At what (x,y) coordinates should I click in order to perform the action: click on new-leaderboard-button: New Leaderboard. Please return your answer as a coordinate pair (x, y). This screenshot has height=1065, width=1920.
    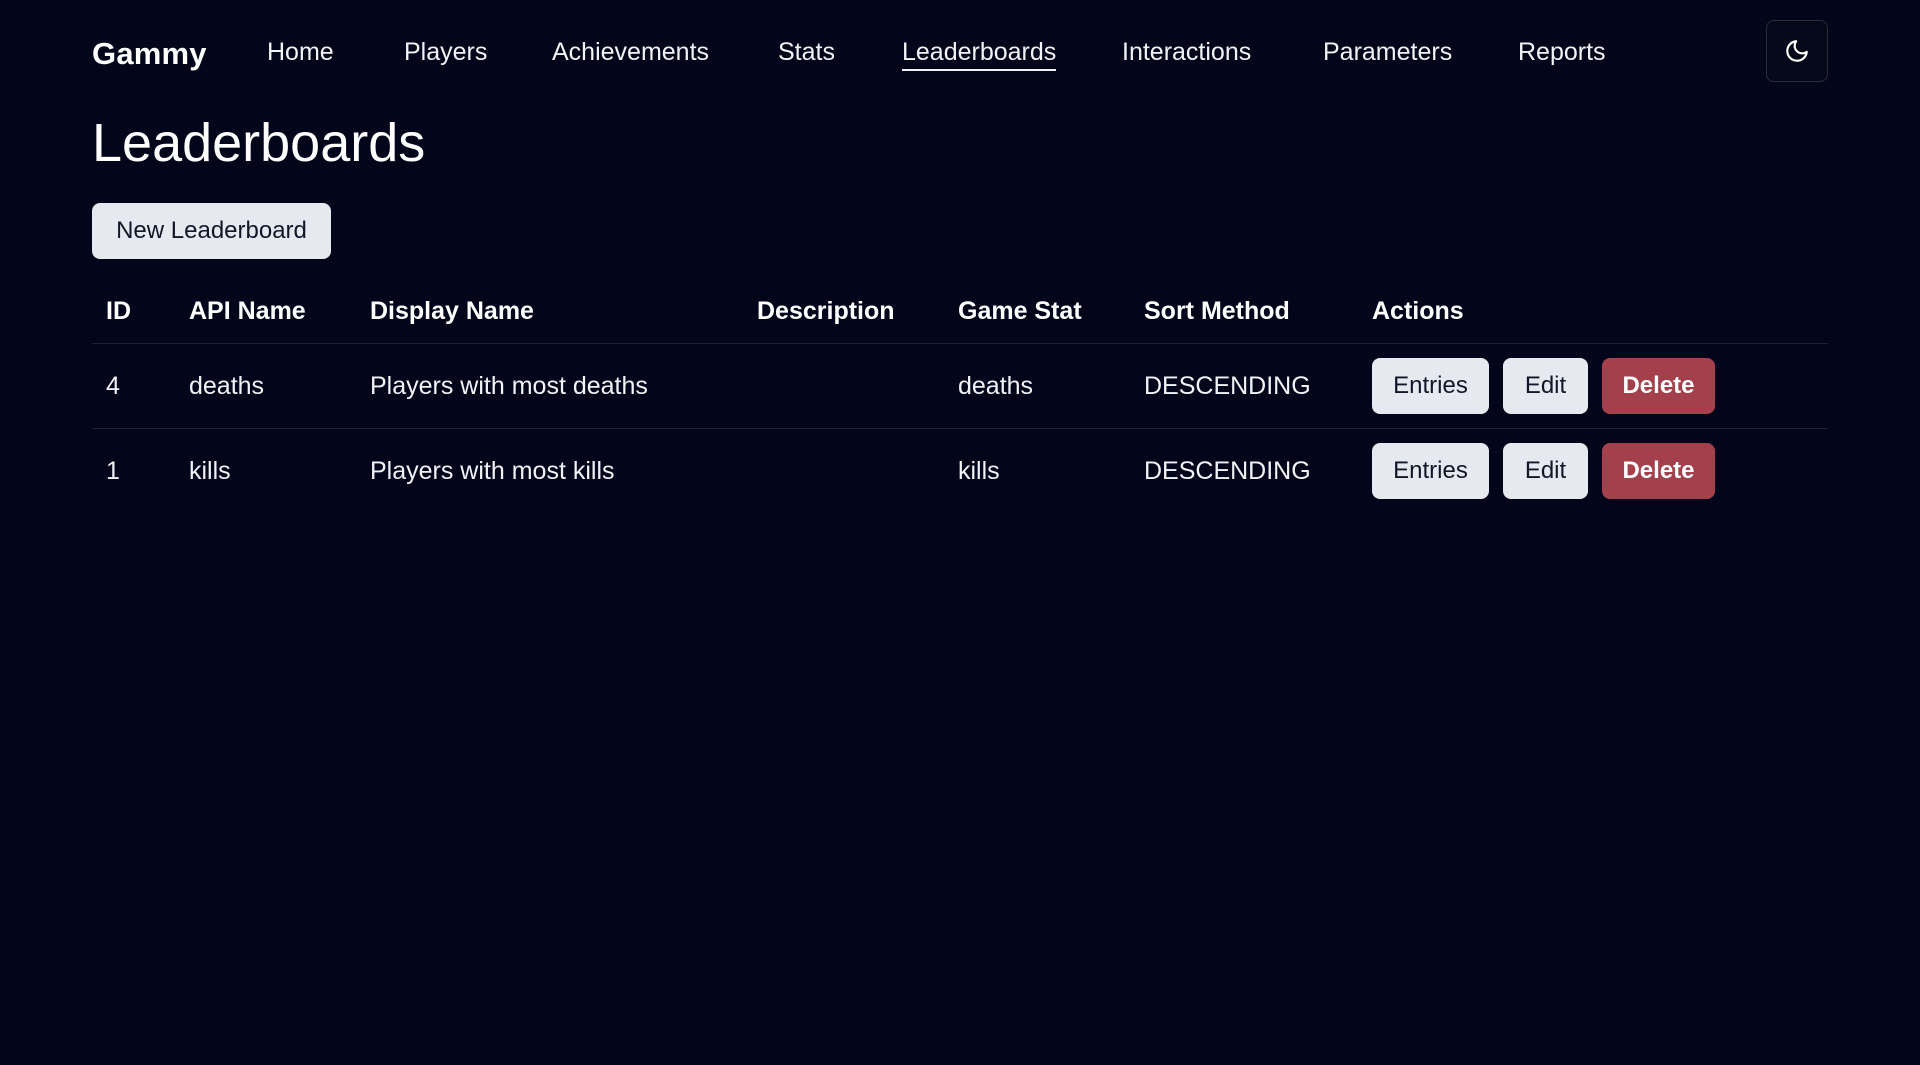
    Looking at the image, I should click on (211, 231).